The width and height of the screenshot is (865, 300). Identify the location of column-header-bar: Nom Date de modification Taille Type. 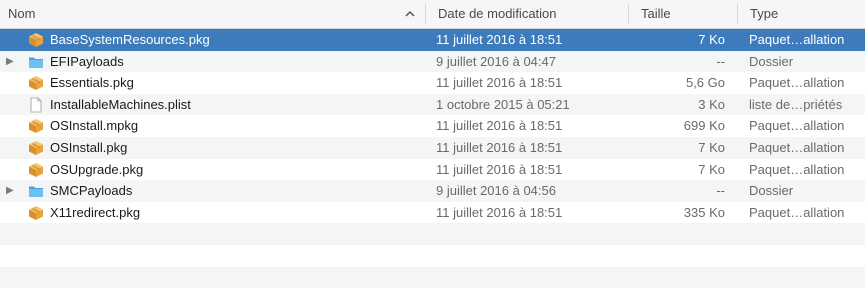
(432, 14).